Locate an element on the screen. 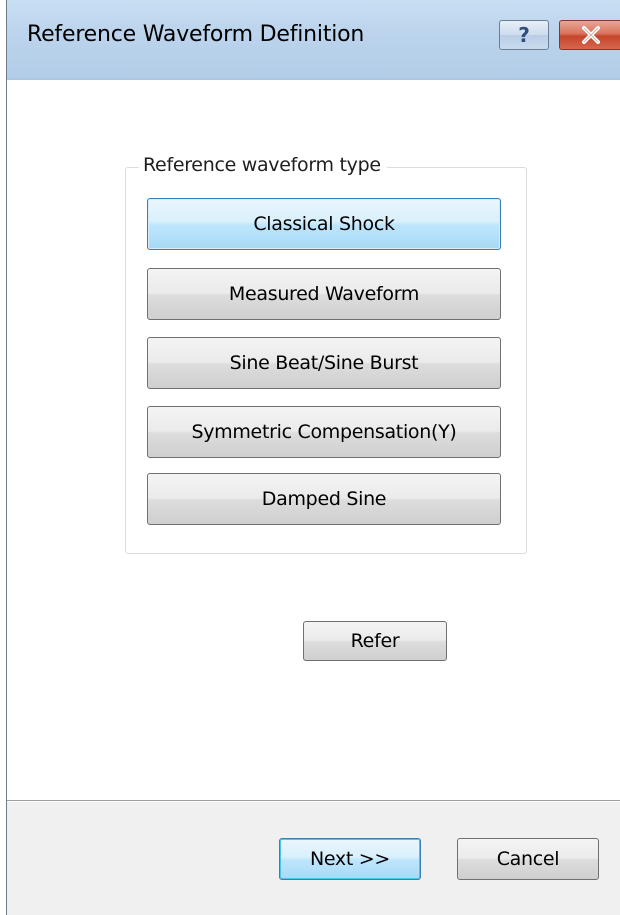 Image resolution: width=620 pixels, height=915 pixels. measured-waveform-button: Measured Waveform is located at coordinates (324, 294).